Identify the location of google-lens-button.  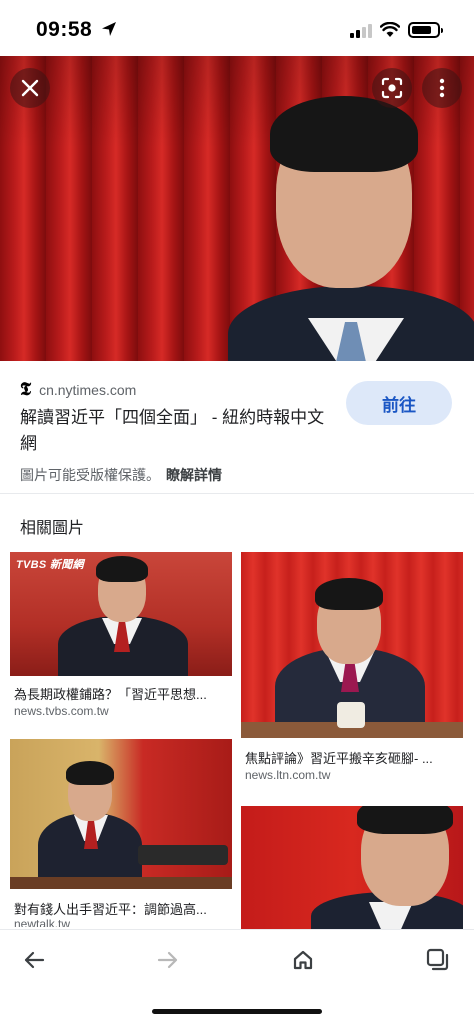
(392, 88).